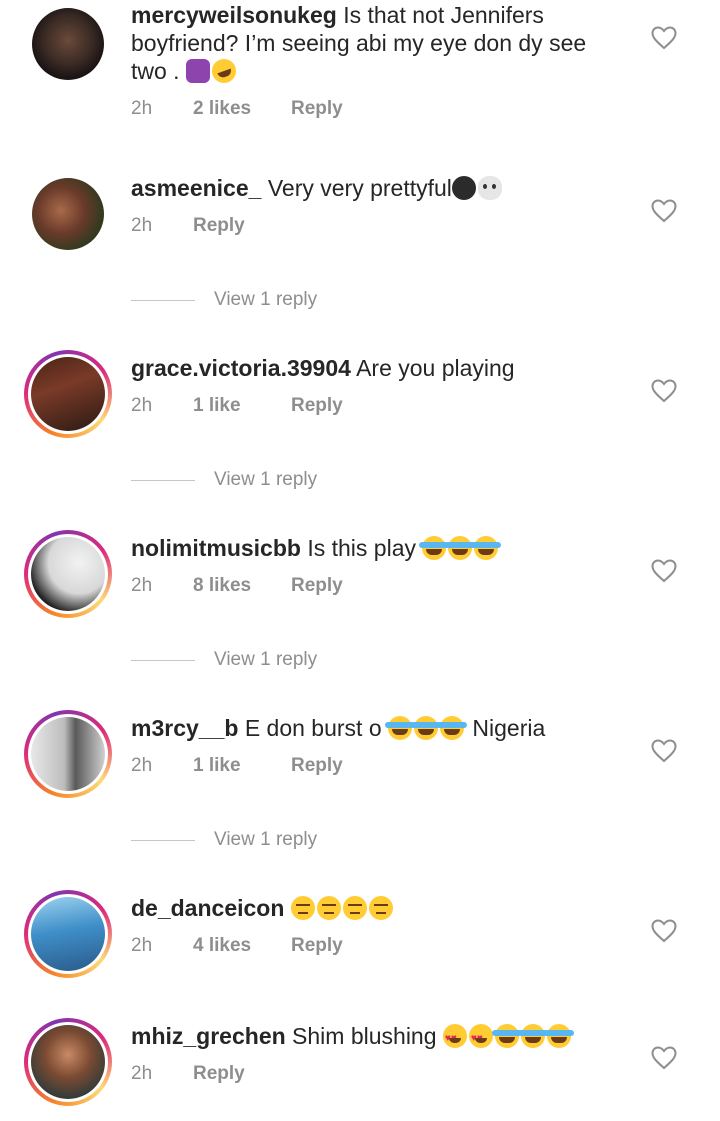 This screenshot has height=1121, width=720. What do you see at coordinates (196, 188) in the screenshot?
I see `comment-username: asmeenice_` at bounding box center [196, 188].